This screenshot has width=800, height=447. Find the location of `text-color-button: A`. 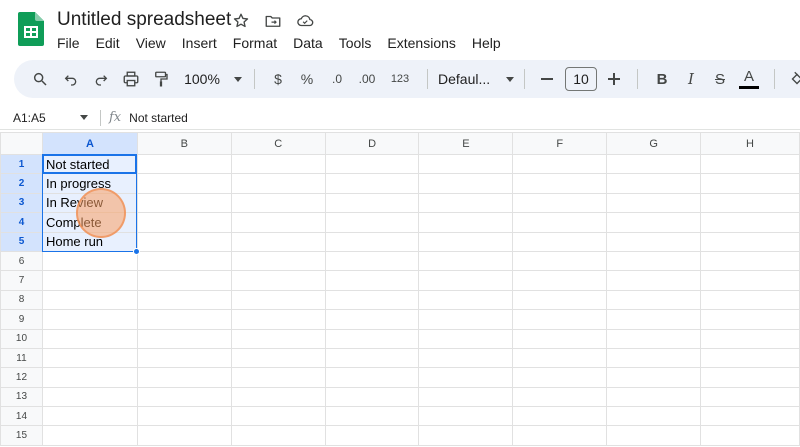

text-color-button: A is located at coordinates (749, 79).